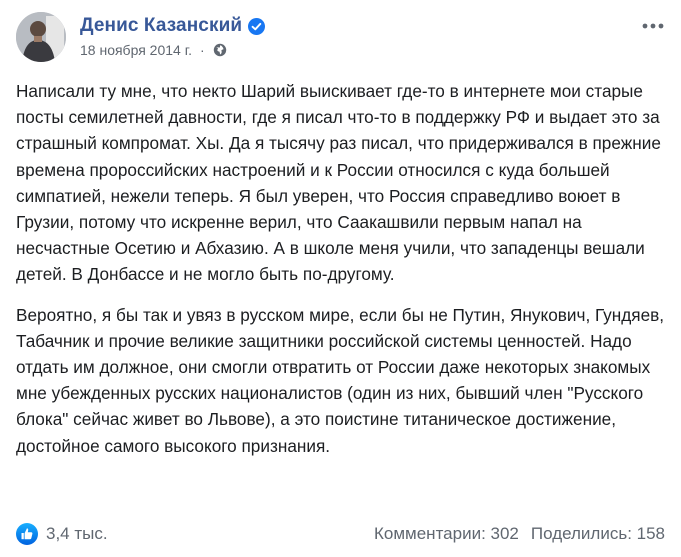 The height and width of the screenshot is (557, 681). I want to click on shares-count-link: Поделились: 158, so click(598, 534).